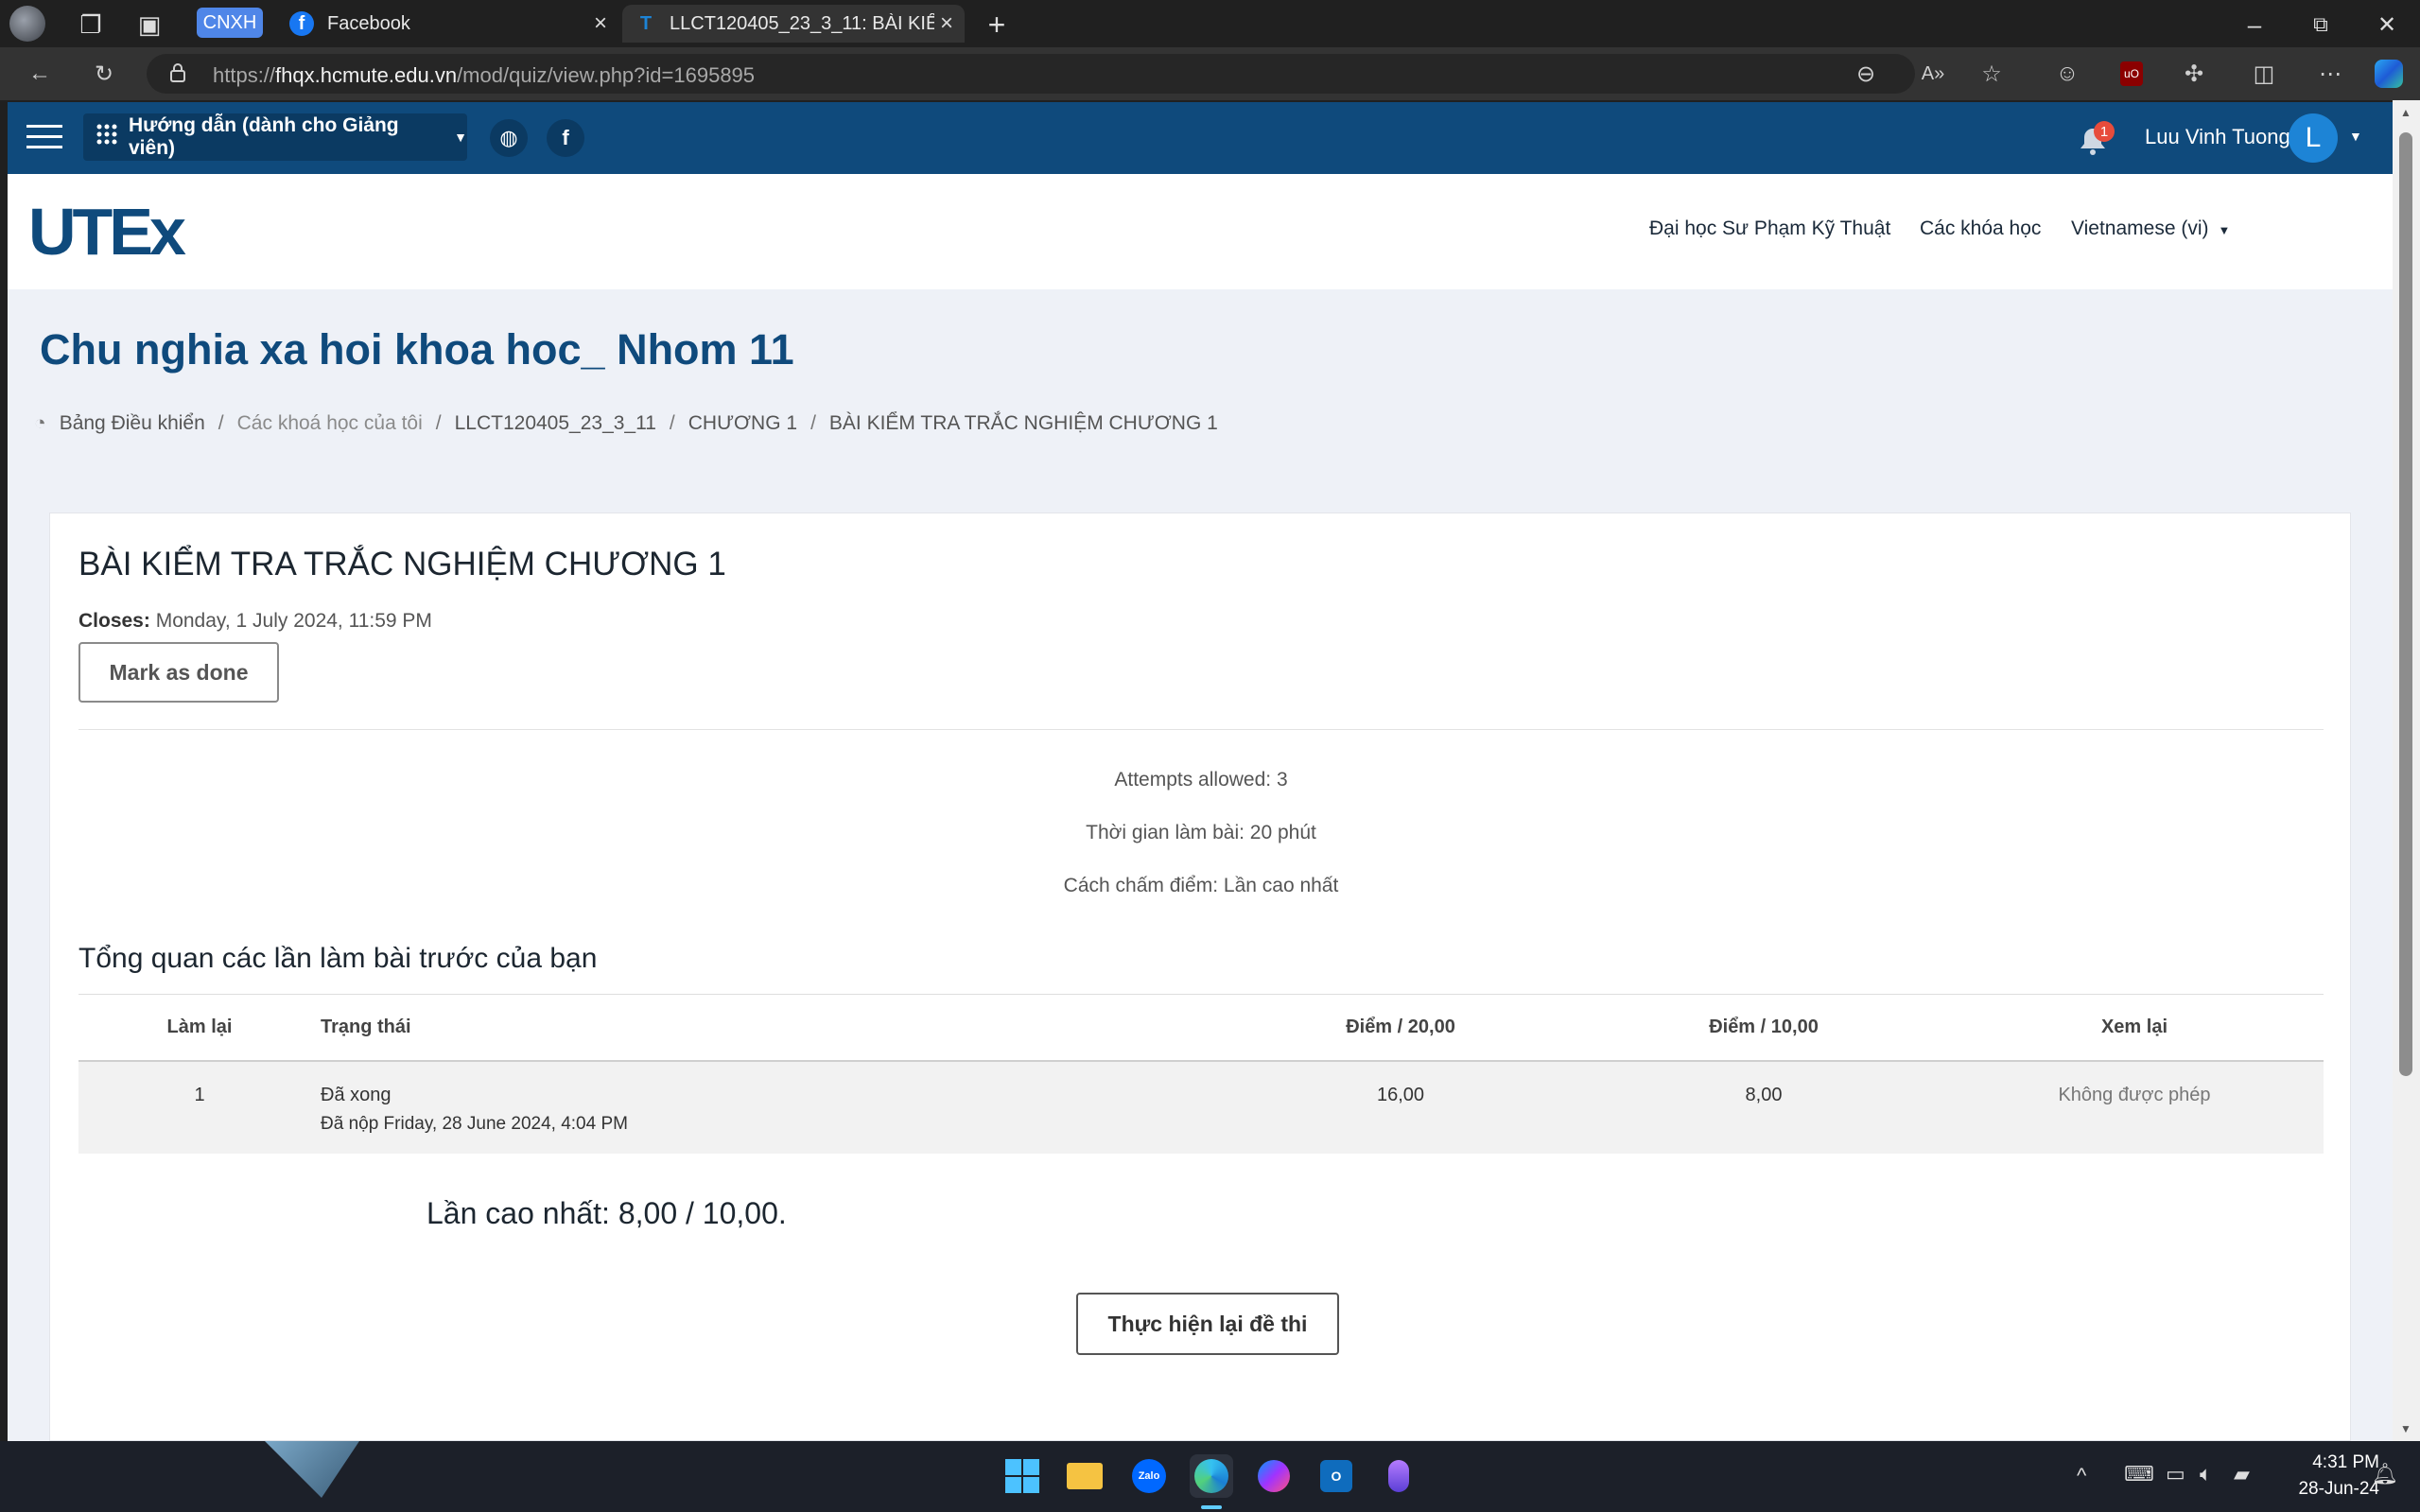 This screenshot has height=1512, width=2420. Describe the element at coordinates (607, 1213) in the screenshot. I see `highest-grade: Lần cao nhất: 8,00 / 10,00.` at that location.